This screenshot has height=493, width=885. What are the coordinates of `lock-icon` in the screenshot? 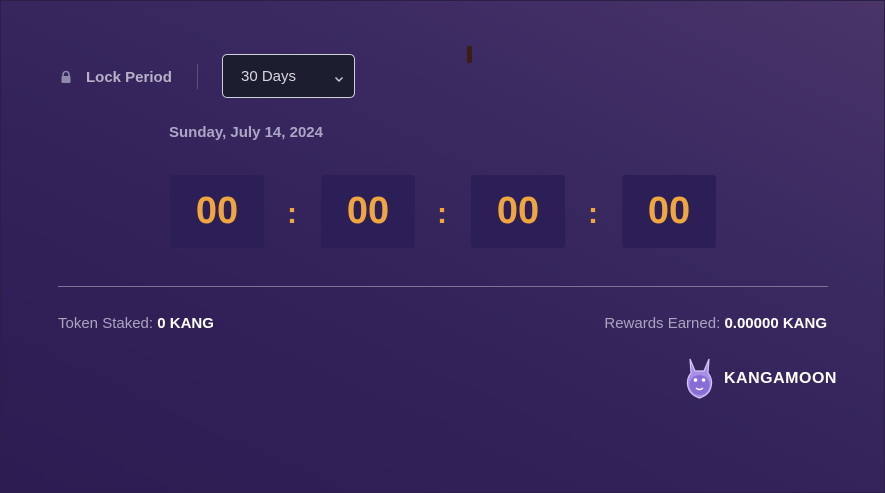 It's located at (66, 77).